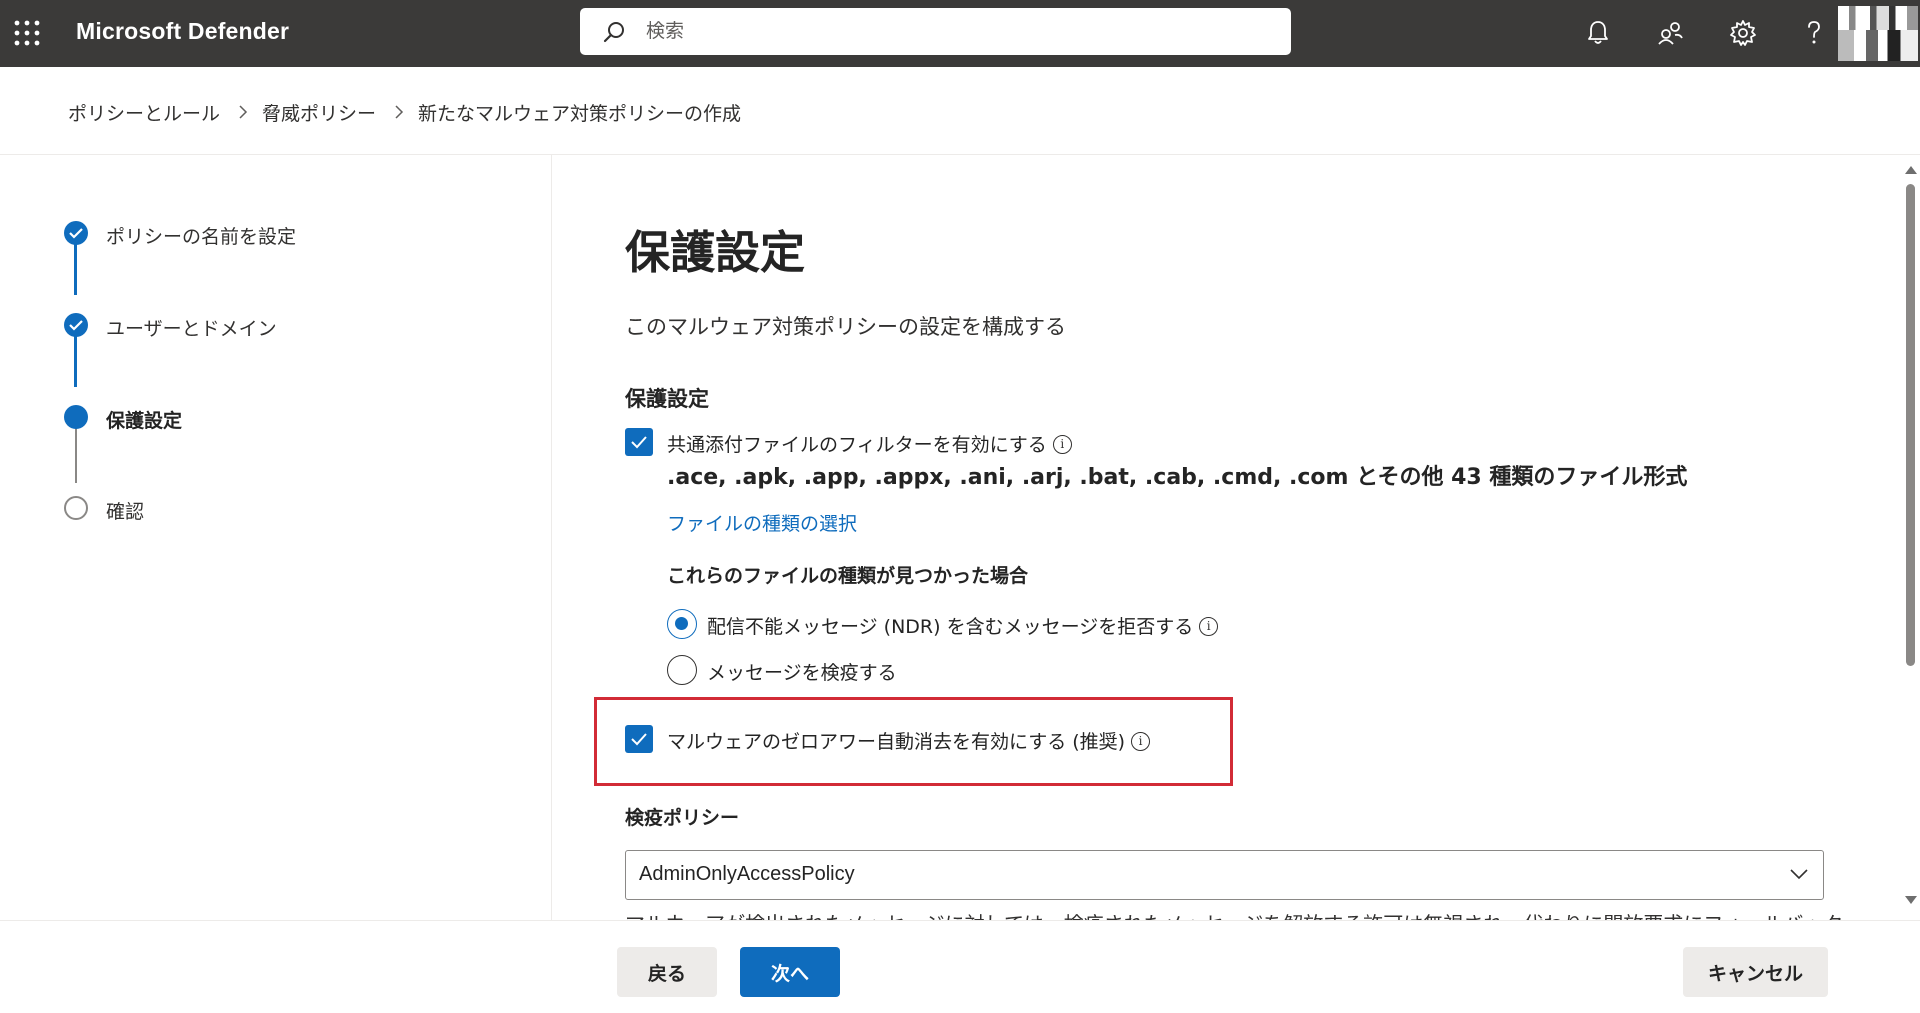 This screenshot has height=1013, width=1920. What do you see at coordinates (715, 252) in the screenshot?
I see `page-title: 保護設定` at bounding box center [715, 252].